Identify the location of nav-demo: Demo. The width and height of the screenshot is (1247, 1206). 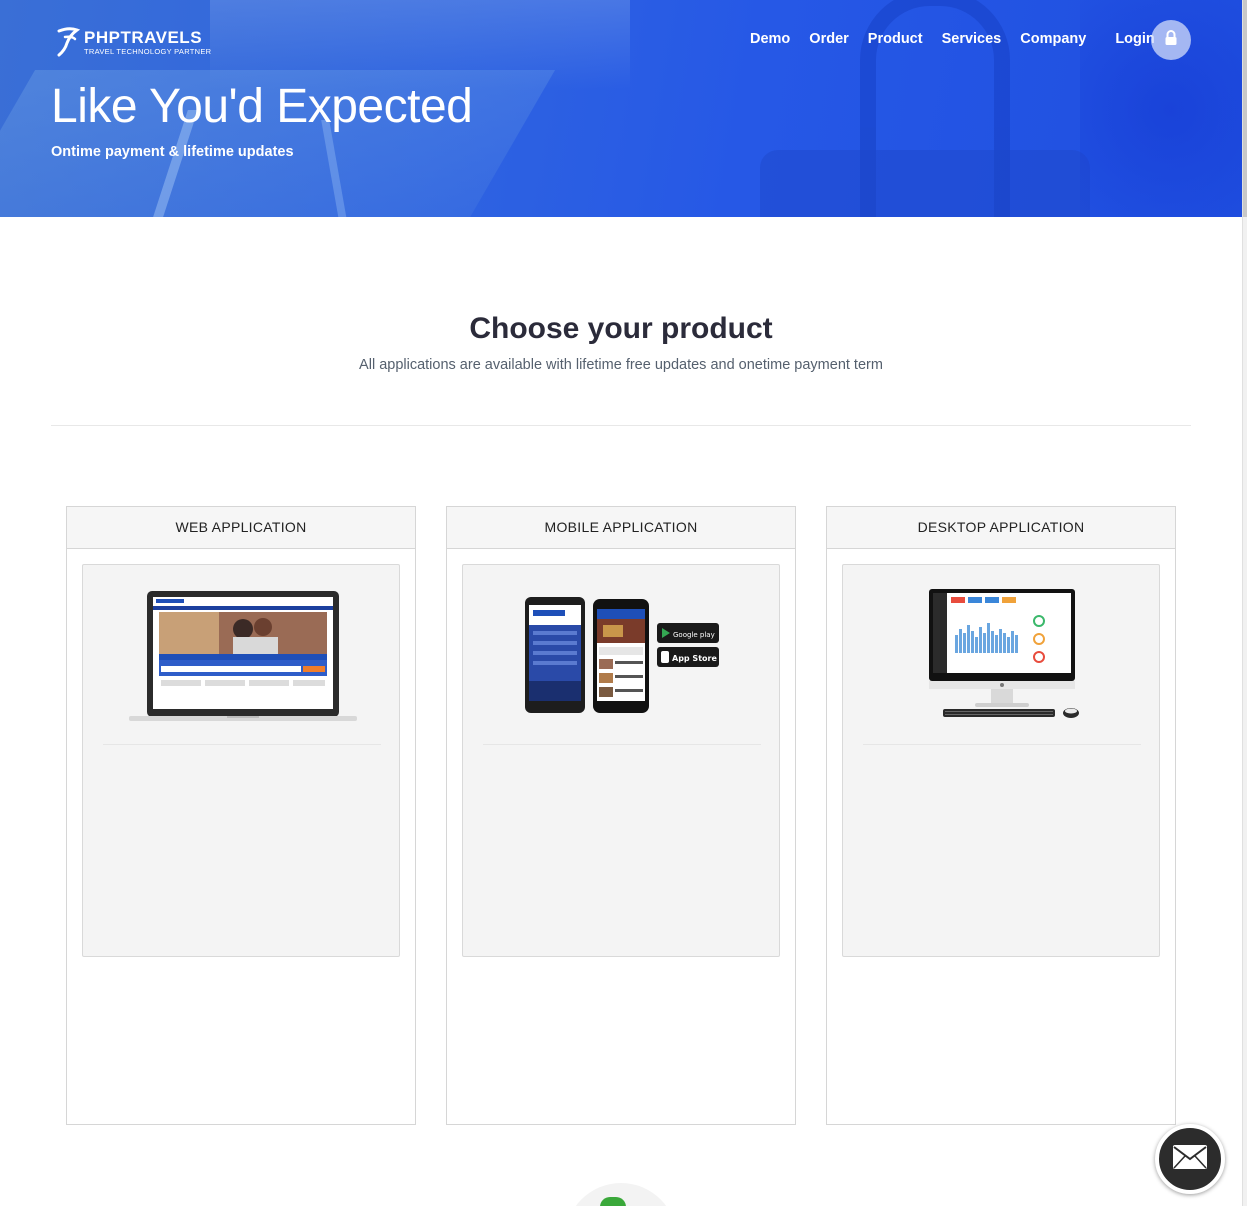
(770, 39).